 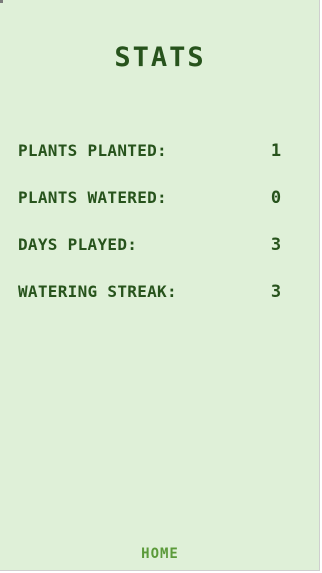 What do you see at coordinates (276, 151) in the screenshot?
I see `stat-value: 1` at bounding box center [276, 151].